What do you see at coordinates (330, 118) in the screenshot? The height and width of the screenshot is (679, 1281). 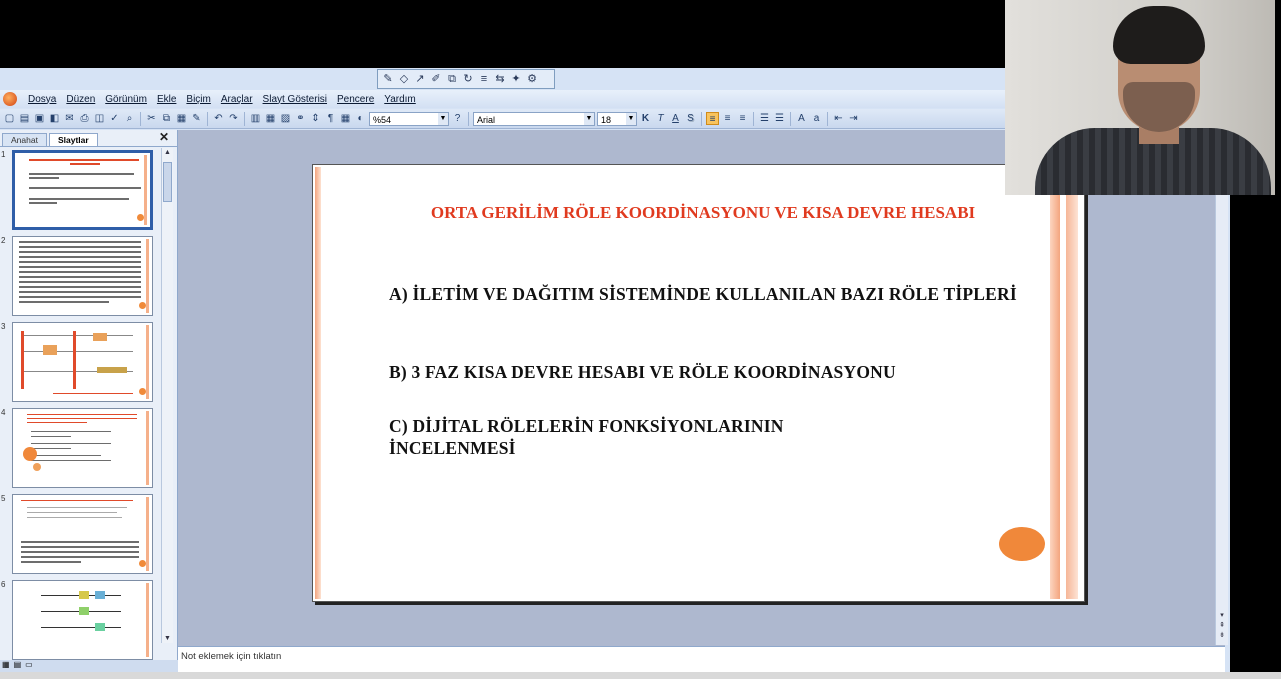 I see `show-formatting-icon: ¶` at bounding box center [330, 118].